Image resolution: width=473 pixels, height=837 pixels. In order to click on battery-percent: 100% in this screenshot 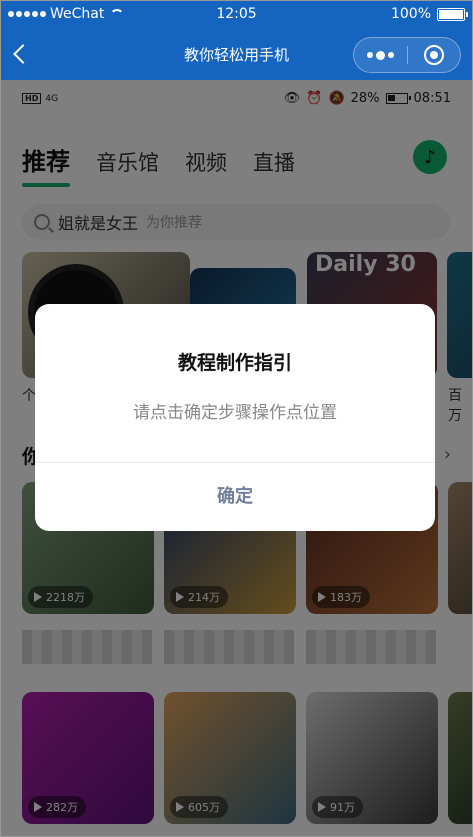, I will do `click(410, 14)`.